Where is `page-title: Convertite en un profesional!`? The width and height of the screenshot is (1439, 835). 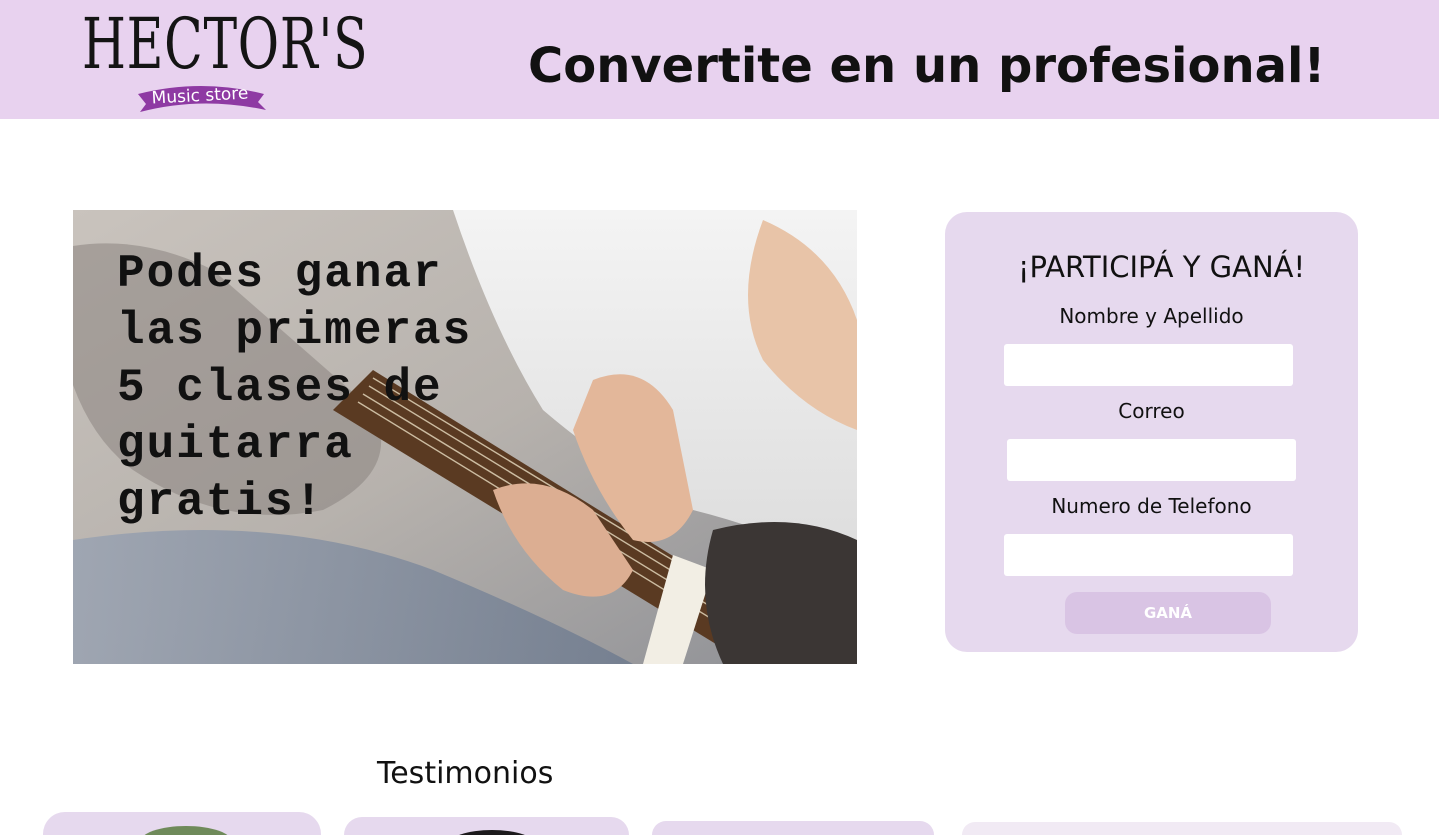
page-title: Convertite en un profesional! is located at coordinates (927, 66).